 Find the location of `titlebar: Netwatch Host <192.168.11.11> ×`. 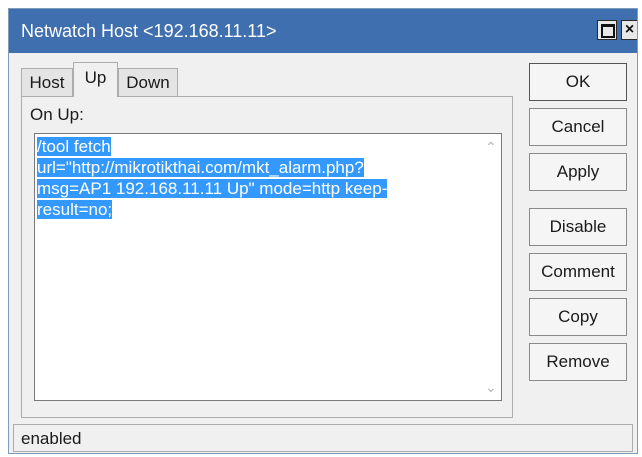

titlebar: Netwatch Host <192.168.11.11> × is located at coordinates (323, 31).